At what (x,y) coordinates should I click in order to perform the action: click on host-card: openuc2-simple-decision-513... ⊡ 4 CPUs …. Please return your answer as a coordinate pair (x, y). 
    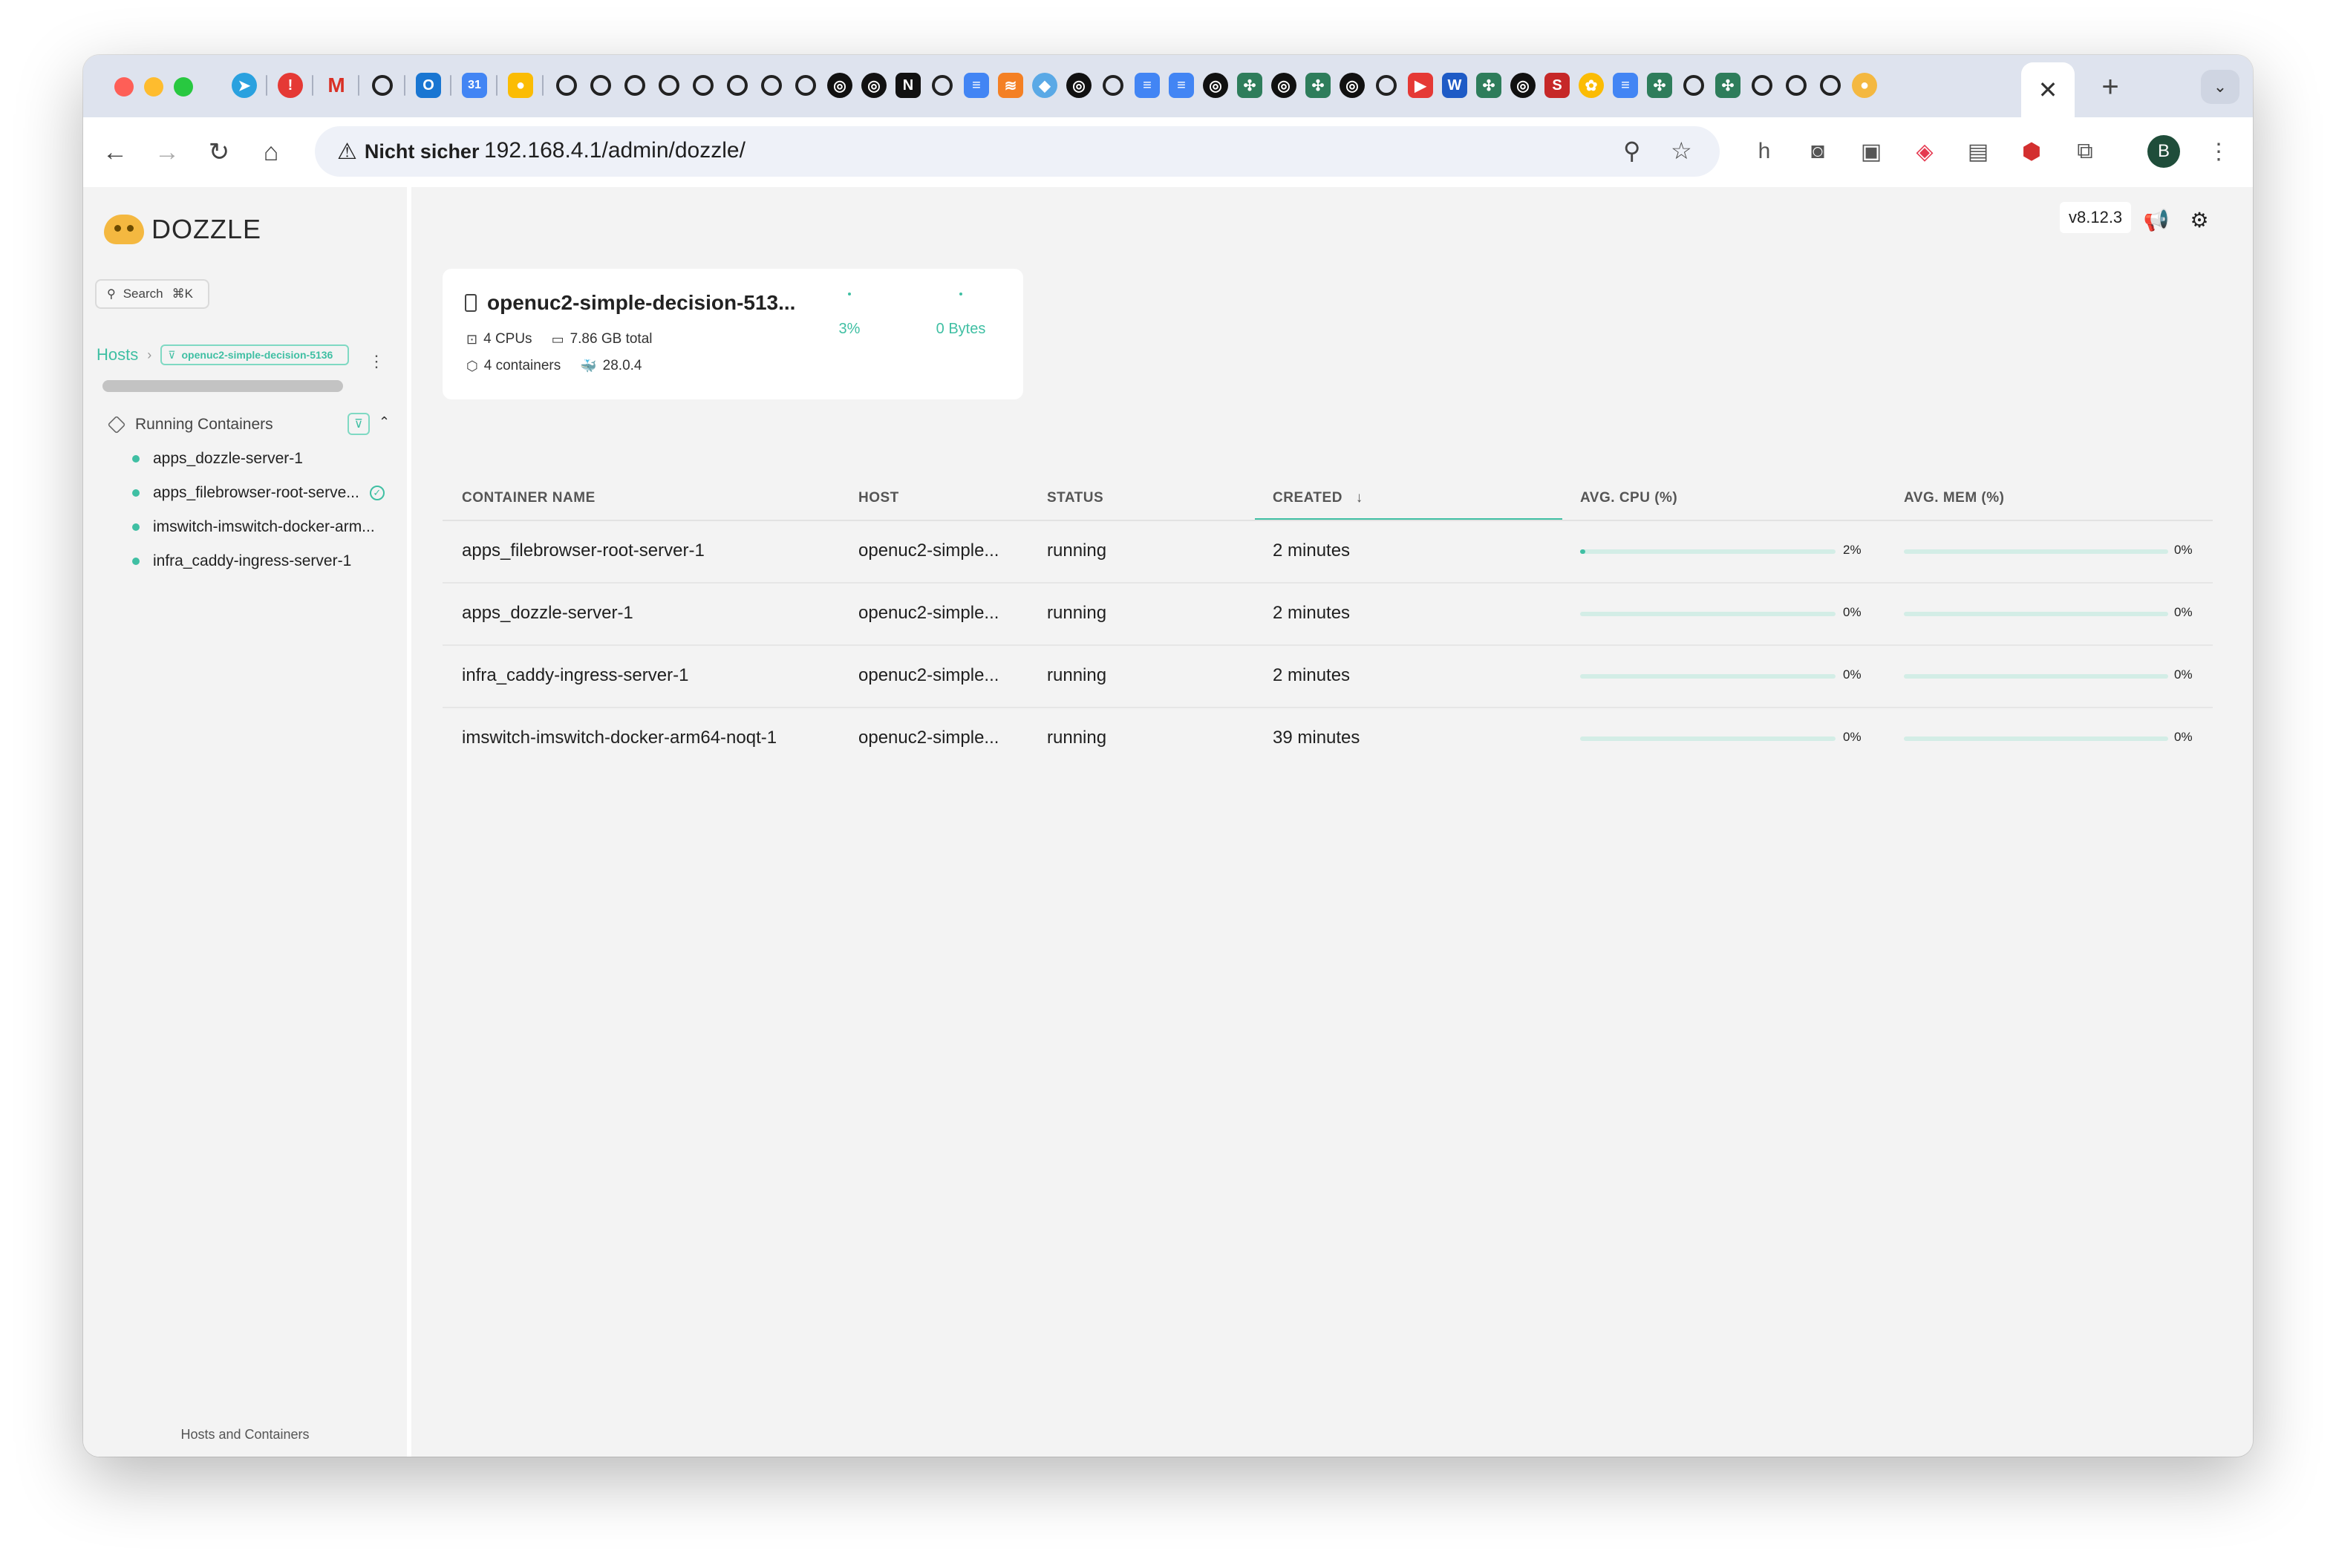
    Looking at the image, I should click on (733, 334).